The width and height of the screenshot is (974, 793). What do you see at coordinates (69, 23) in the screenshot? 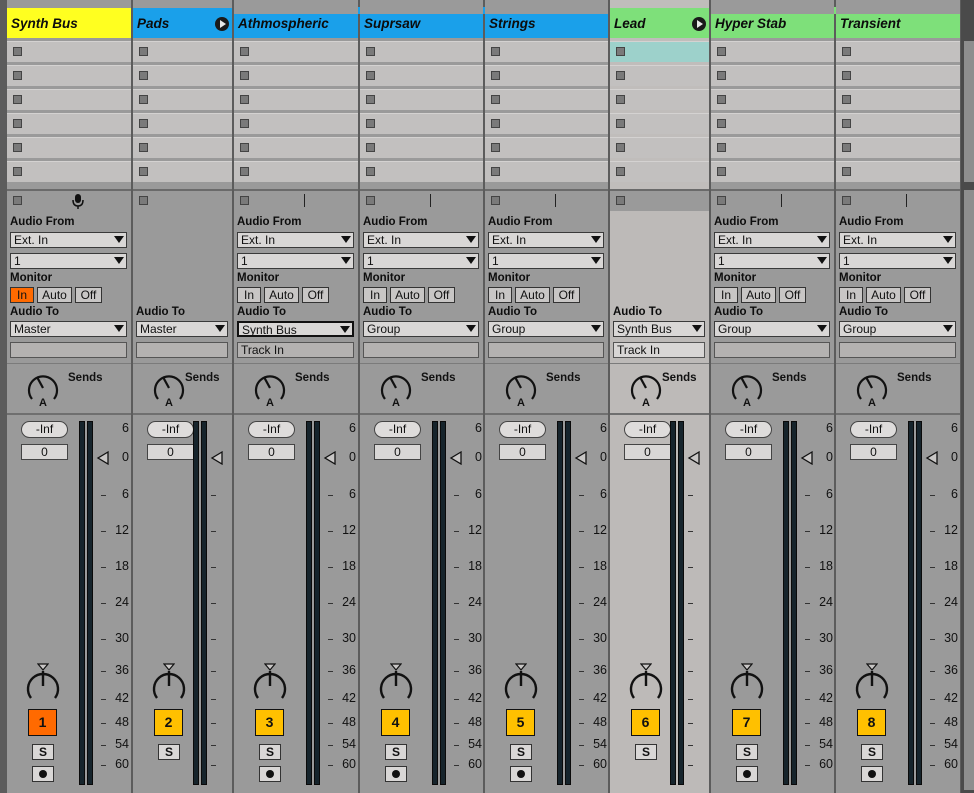
I see `track-header: Synth Bus` at bounding box center [69, 23].